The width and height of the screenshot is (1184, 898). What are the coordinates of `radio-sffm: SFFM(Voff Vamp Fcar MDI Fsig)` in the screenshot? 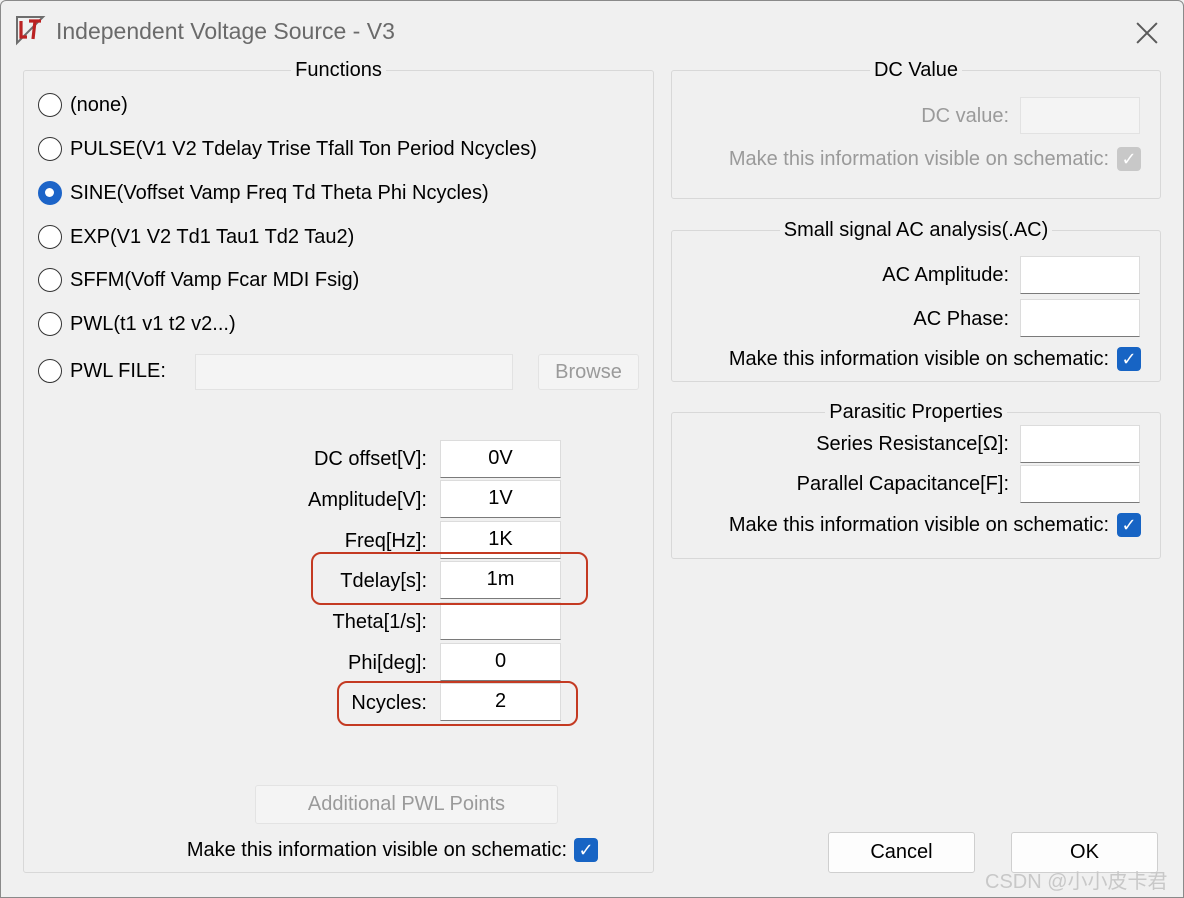 It's located at (198, 280).